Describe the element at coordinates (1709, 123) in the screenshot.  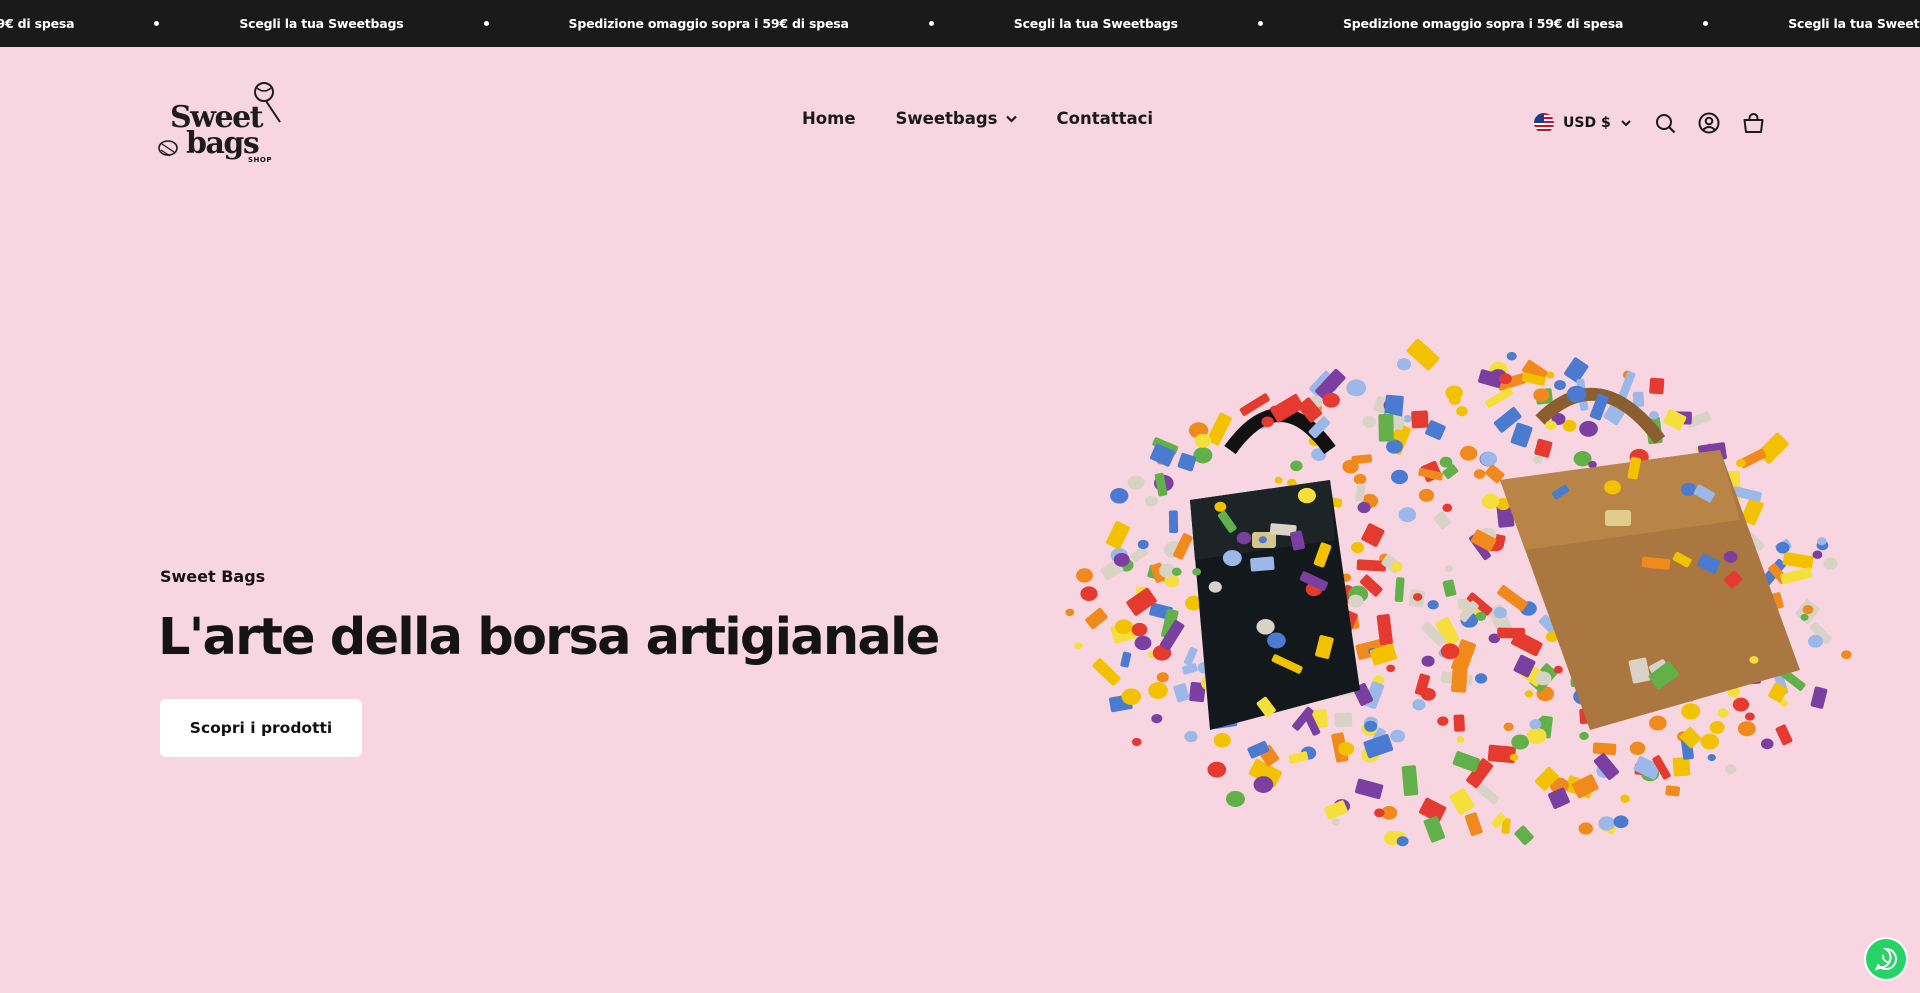
I see `account-icon` at that location.